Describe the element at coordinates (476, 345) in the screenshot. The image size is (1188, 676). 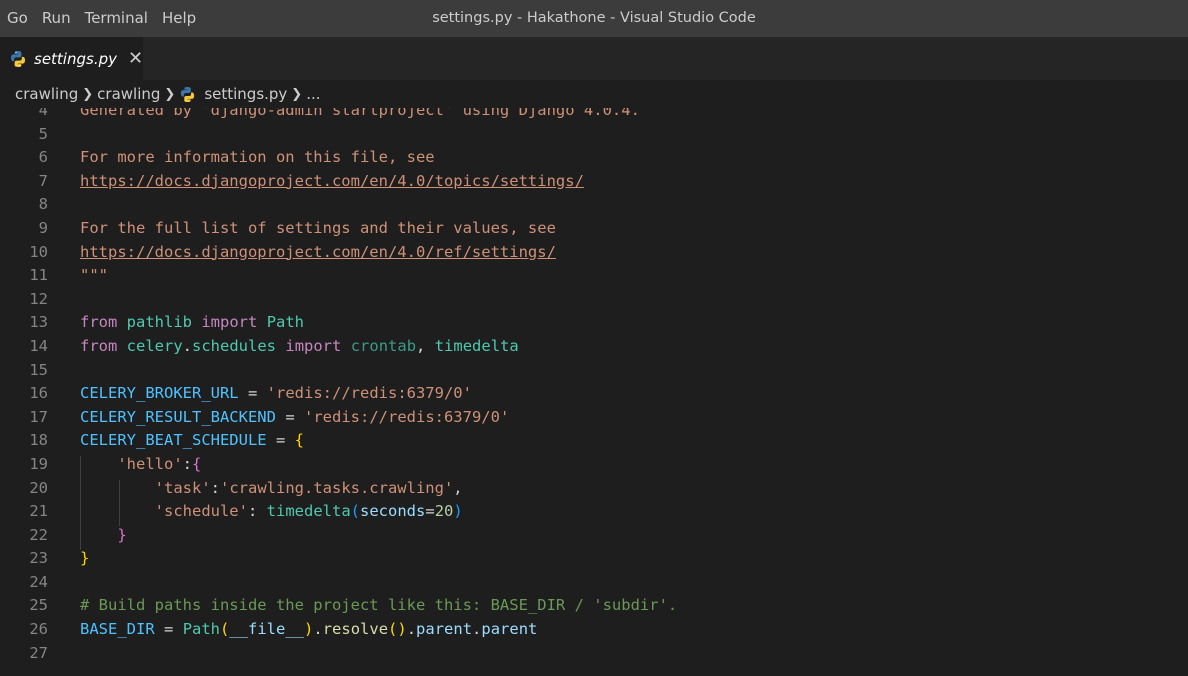
I see `imported-name: timedelta` at that location.